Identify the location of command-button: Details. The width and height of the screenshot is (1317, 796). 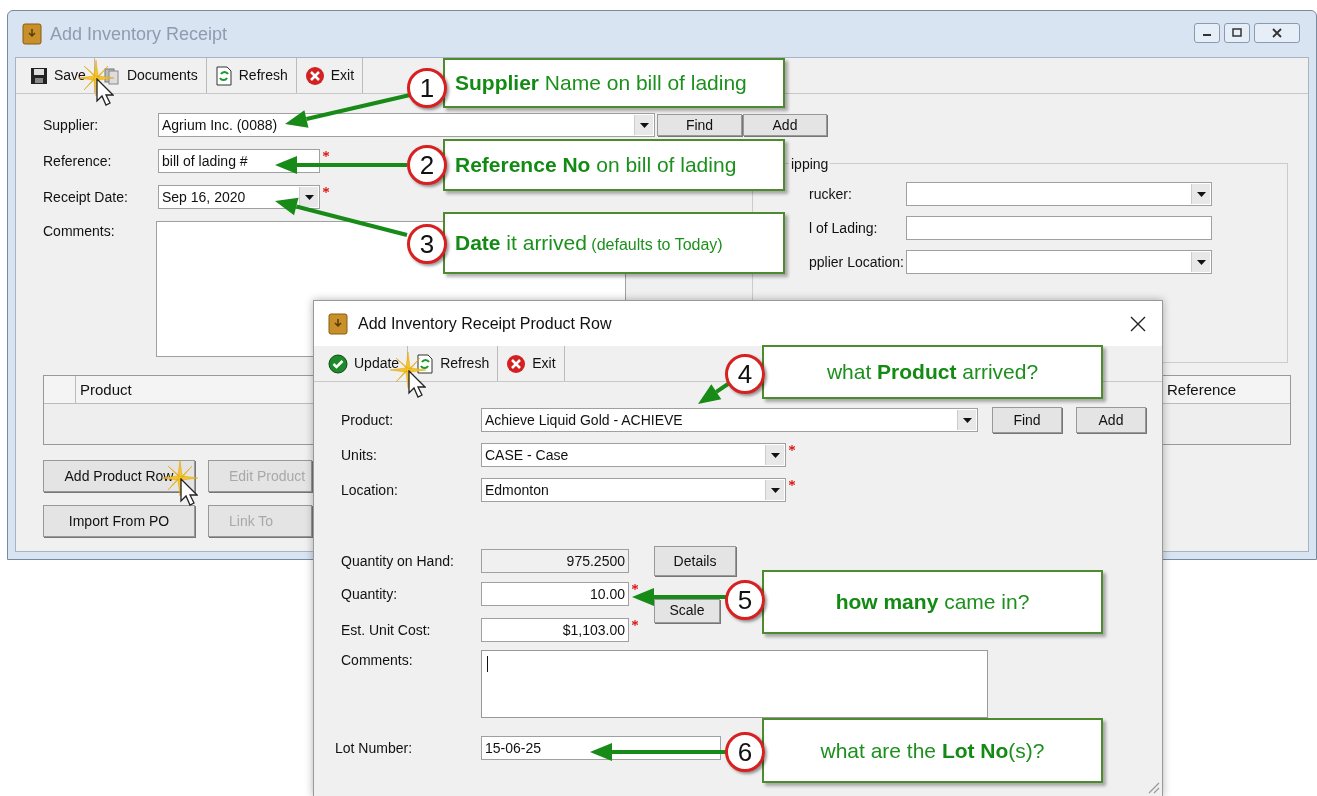
(695, 561).